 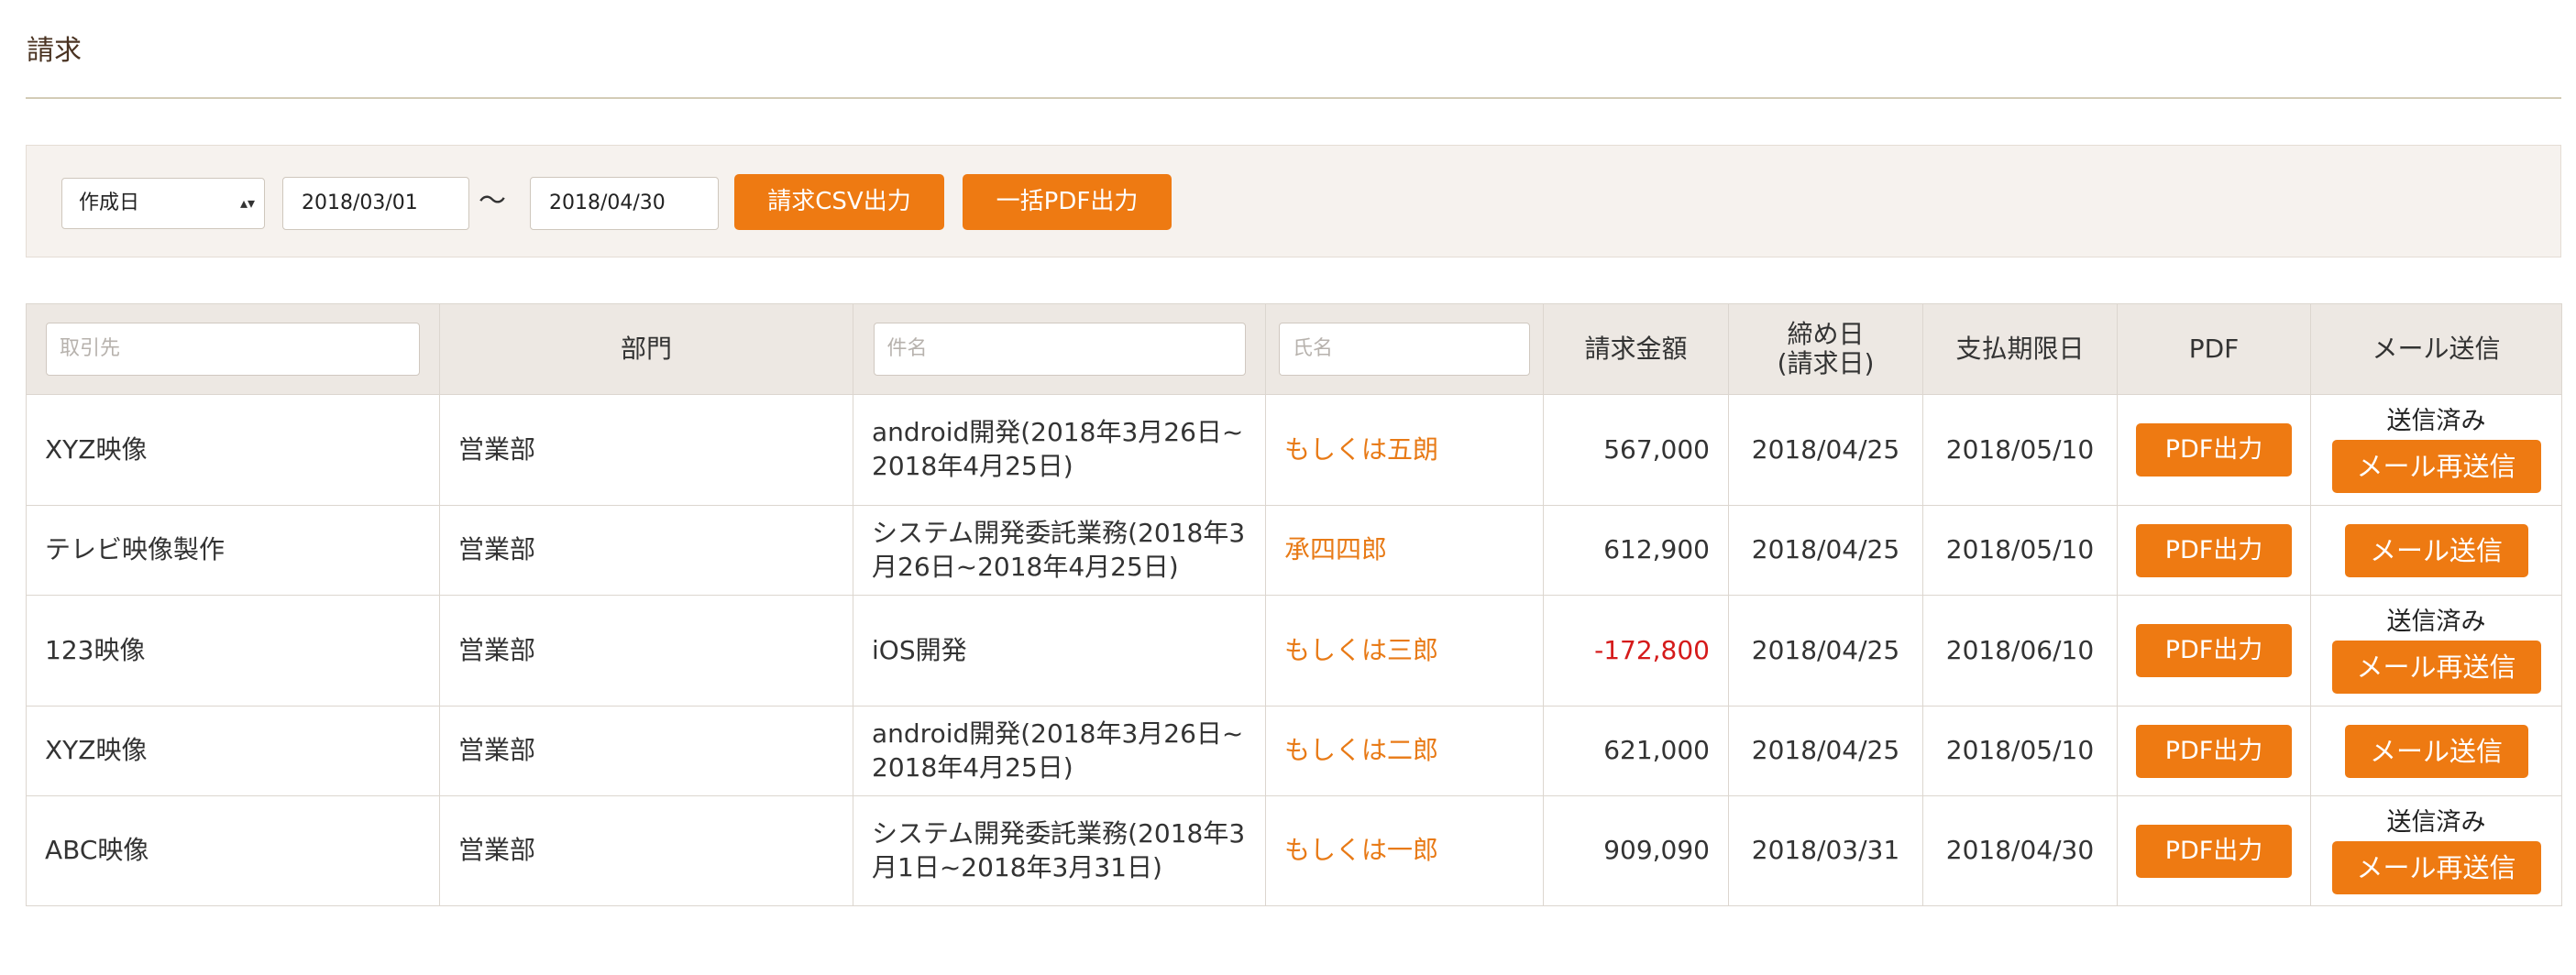 What do you see at coordinates (1826, 363) in the screenshot?
I see `closing-date-header-line2: (請求日)` at bounding box center [1826, 363].